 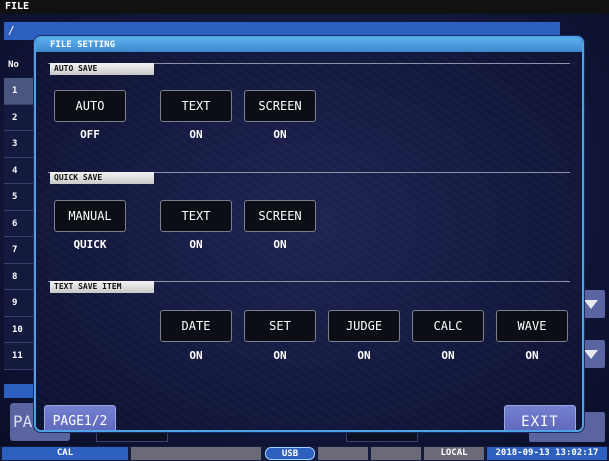 What do you see at coordinates (21, 117) in the screenshot?
I see `file-row: 2` at bounding box center [21, 117].